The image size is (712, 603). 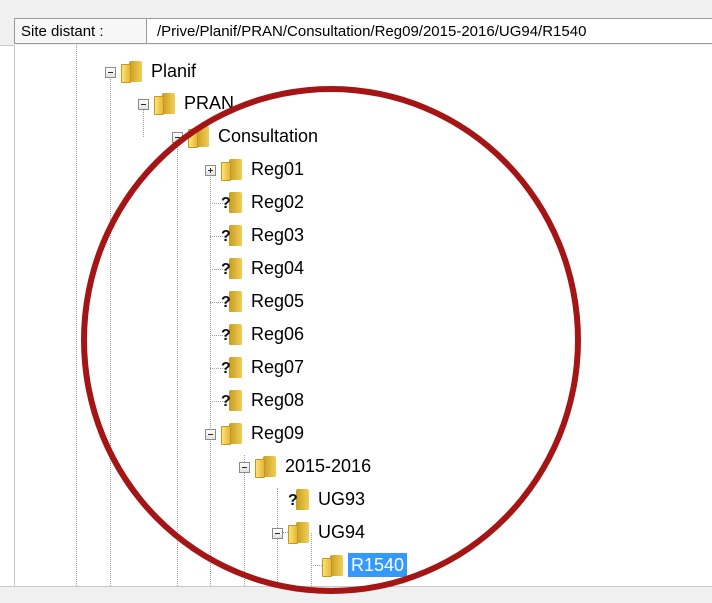 I want to click on remote-site-label: Site distant :, so click(x=80, y=31).